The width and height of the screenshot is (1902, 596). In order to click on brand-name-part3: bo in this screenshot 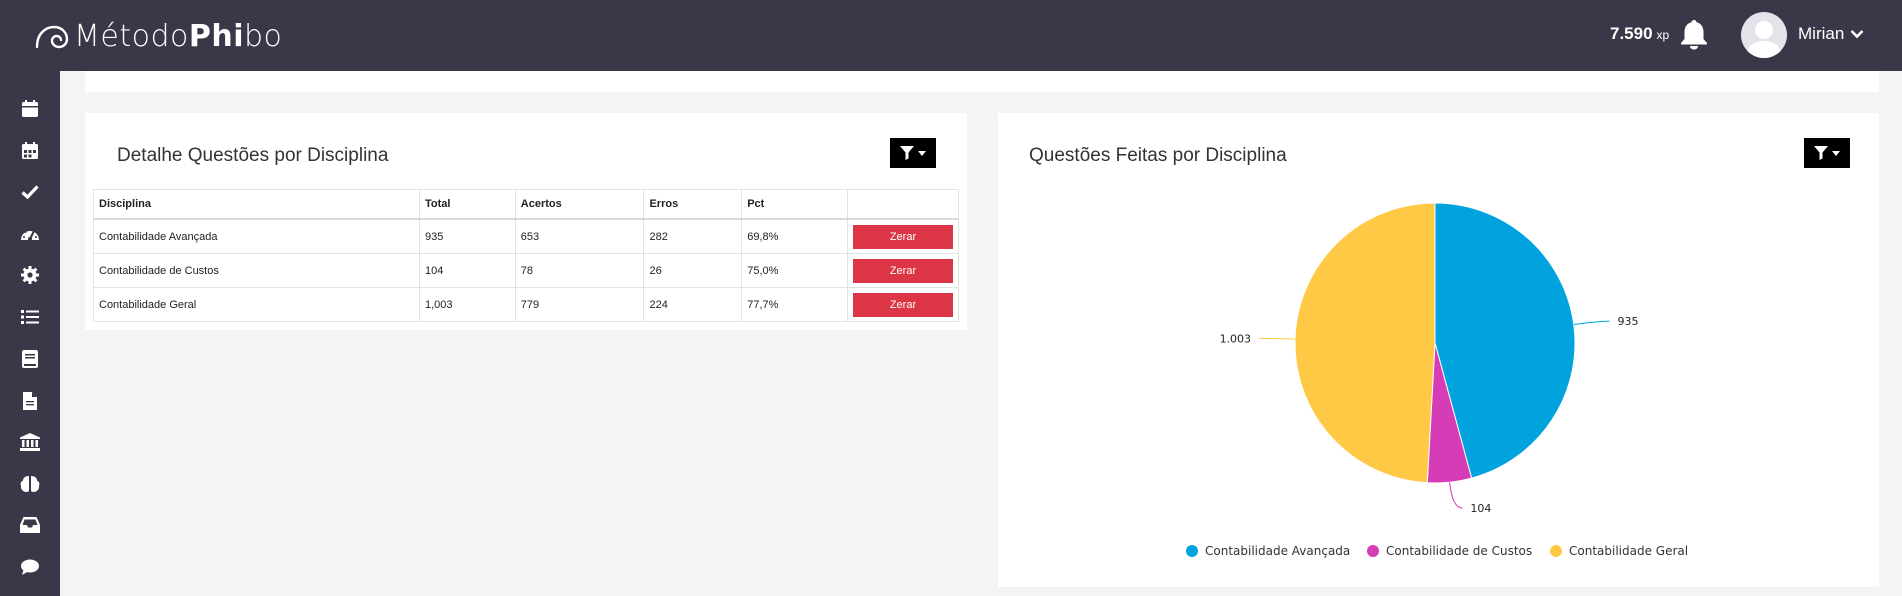, I will do `click(263, 36)`.